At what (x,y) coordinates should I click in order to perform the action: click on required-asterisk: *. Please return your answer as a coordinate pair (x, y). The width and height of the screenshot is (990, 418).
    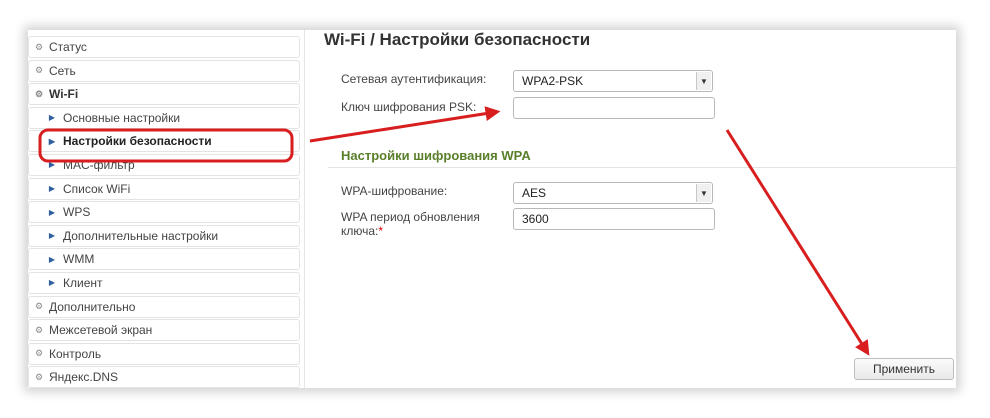
    Looking at the image, I should click on (381, 231).